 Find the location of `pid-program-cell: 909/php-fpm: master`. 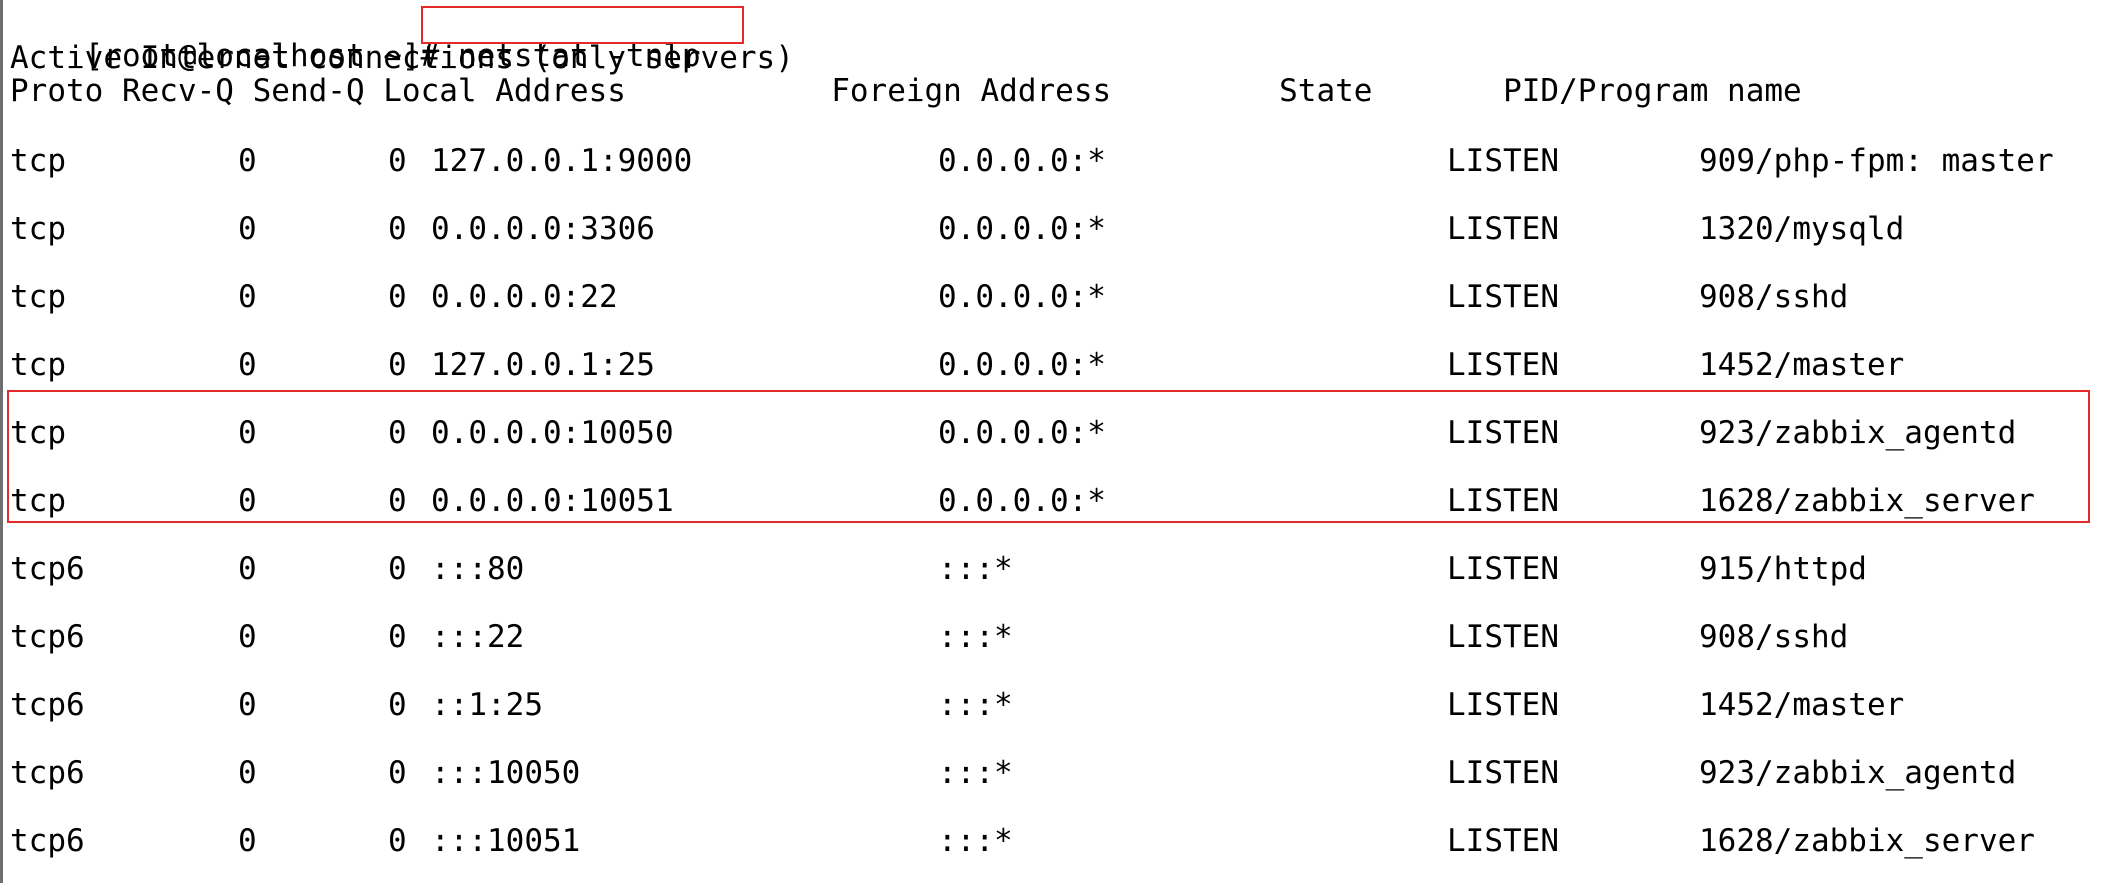

pid-program-cell: 909/php-fpm: master is located at coordinates (1876, 161).